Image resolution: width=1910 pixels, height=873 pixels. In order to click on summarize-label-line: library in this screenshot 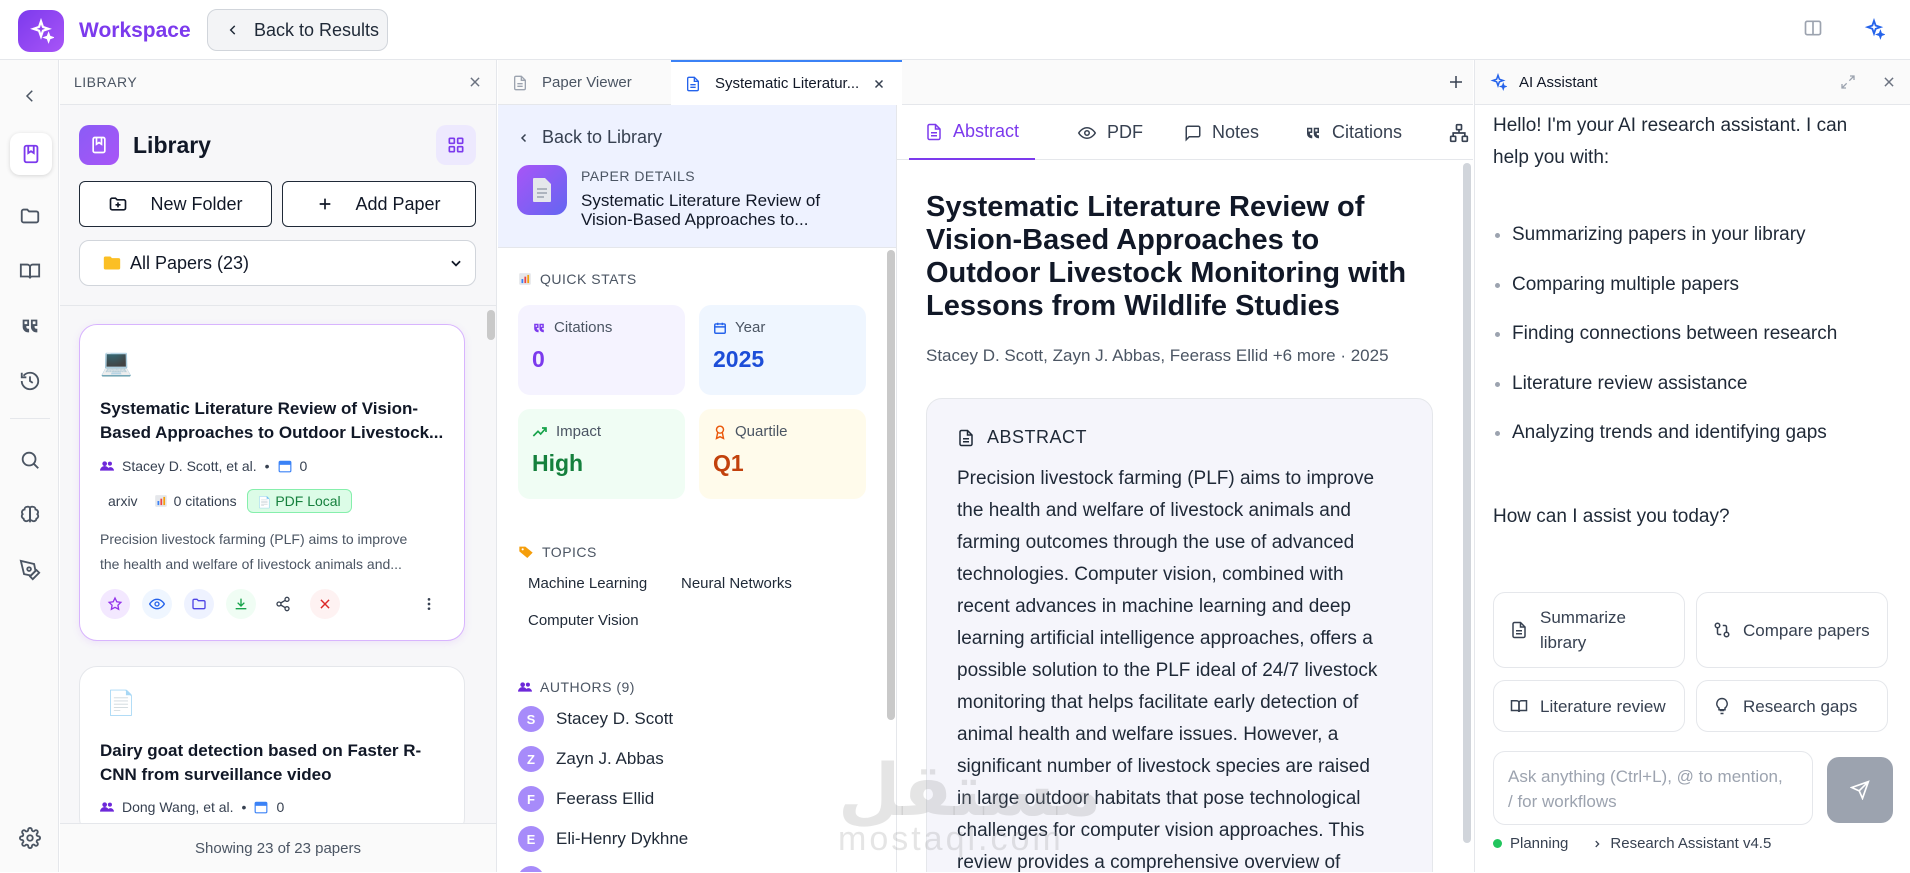, I will do `click(1563, 642)`.